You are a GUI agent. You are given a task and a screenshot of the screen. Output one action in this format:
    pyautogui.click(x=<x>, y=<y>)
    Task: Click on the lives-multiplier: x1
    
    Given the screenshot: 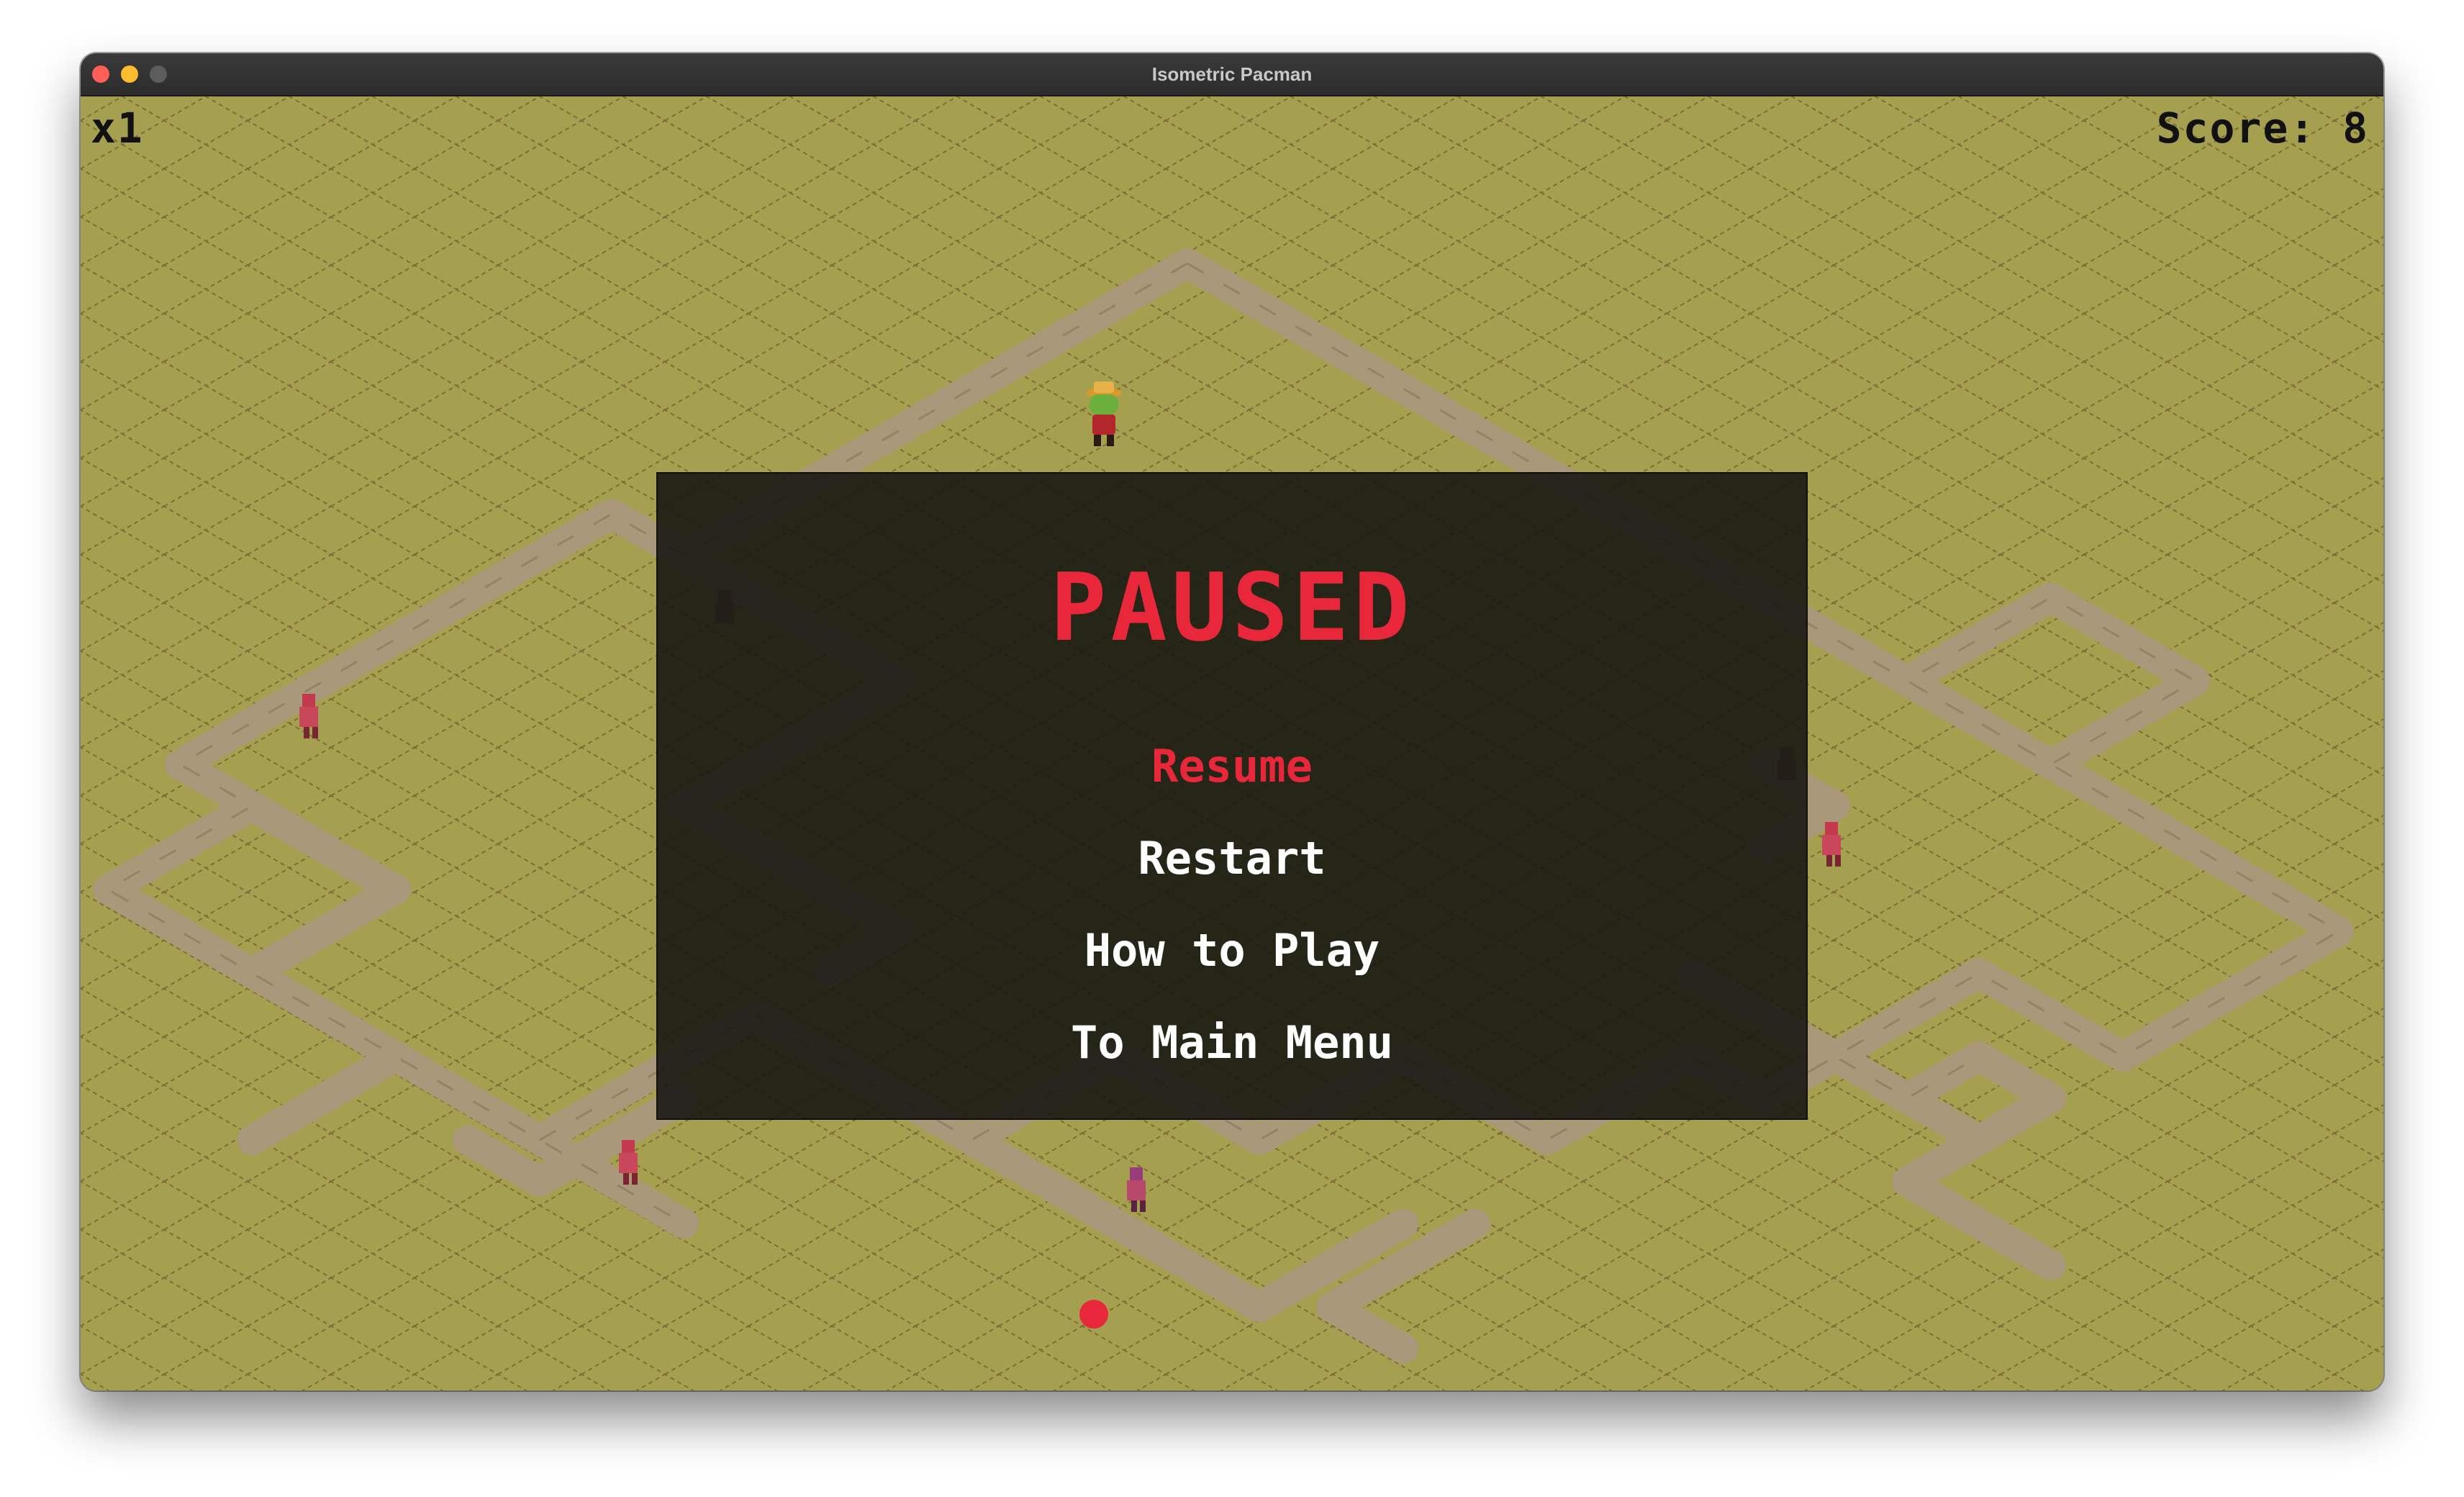 What is the action you would take?
    pyautogui.click(x=117, y=128)
    